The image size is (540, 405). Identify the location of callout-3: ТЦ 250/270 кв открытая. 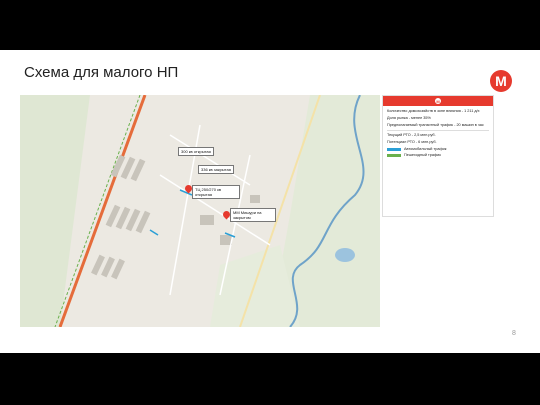
(216, 192).